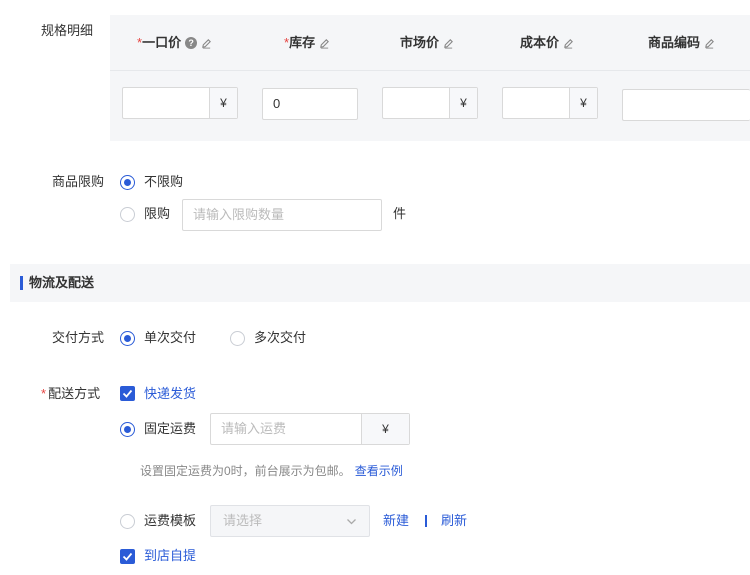  Describe the element at coordinates (454, 521) in the screenshot. I see `refresh-template-link: 刷新` at that location.